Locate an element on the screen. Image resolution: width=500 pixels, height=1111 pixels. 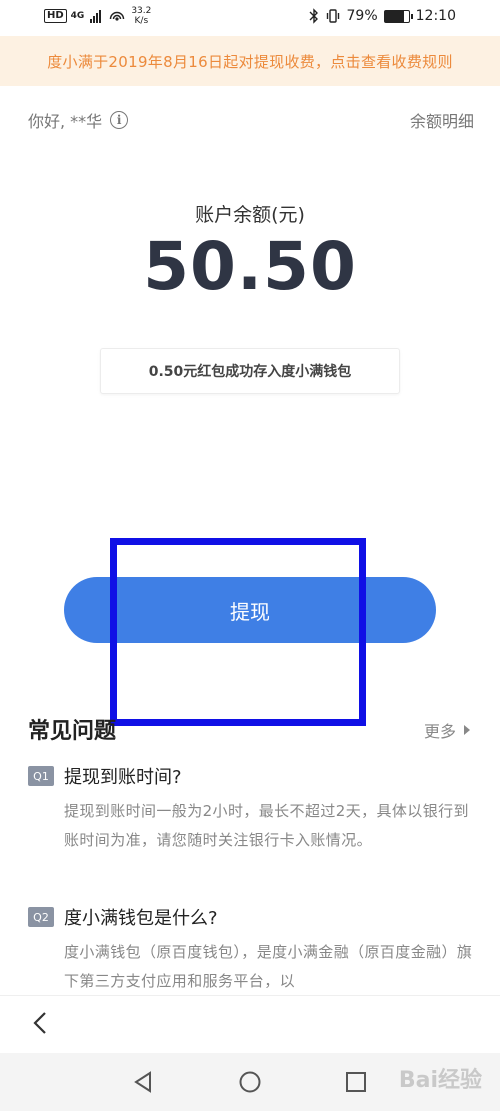
chevron-right-icon is located at coordinates (467, 730).